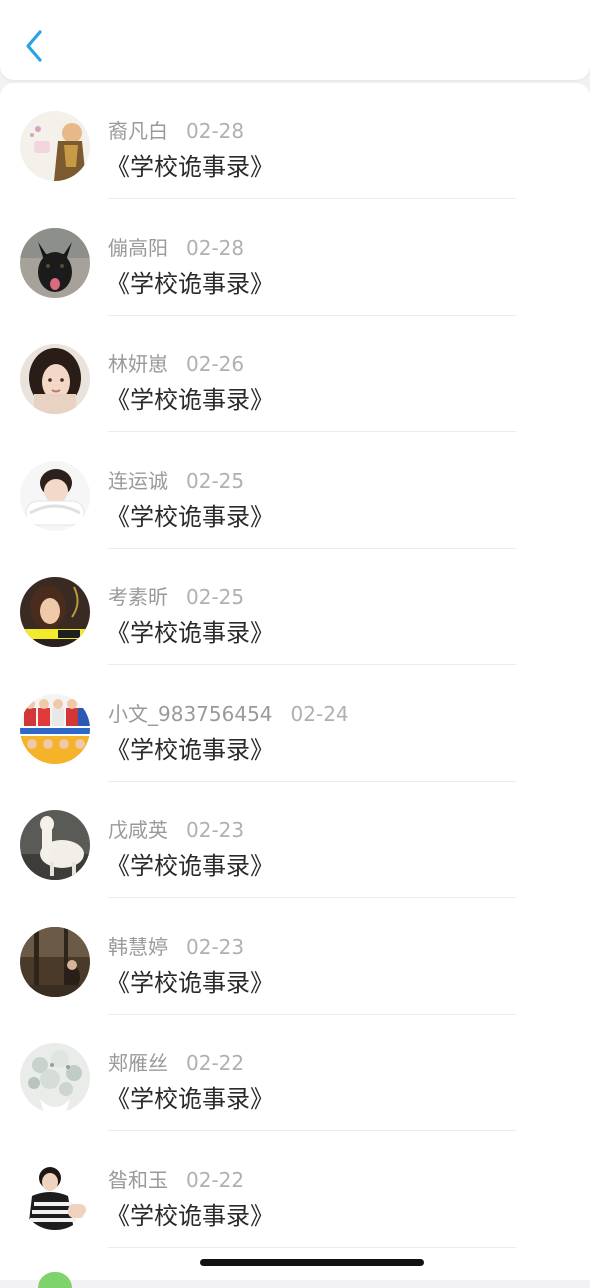 The width and height of the screenshot is (590, 1288). Describe the element at coordinates (138, 481) in the screenshot. I see `reader-name: 连运诚` at that location.